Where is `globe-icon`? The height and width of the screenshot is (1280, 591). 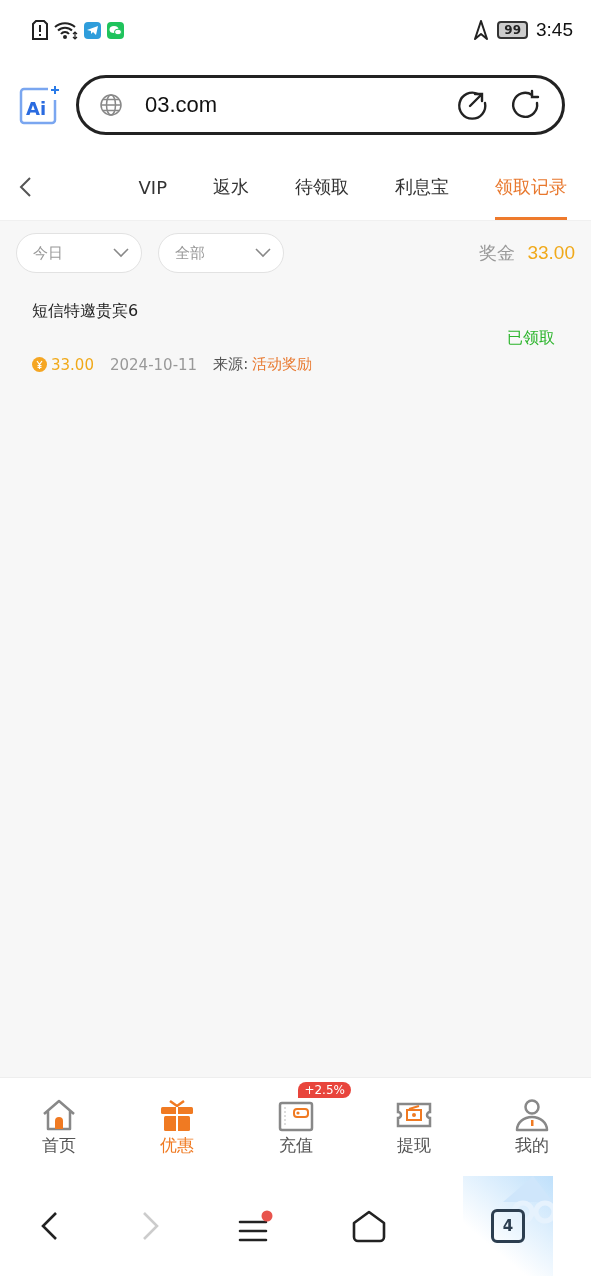 globe-icon is located at coordinates (111, 105).